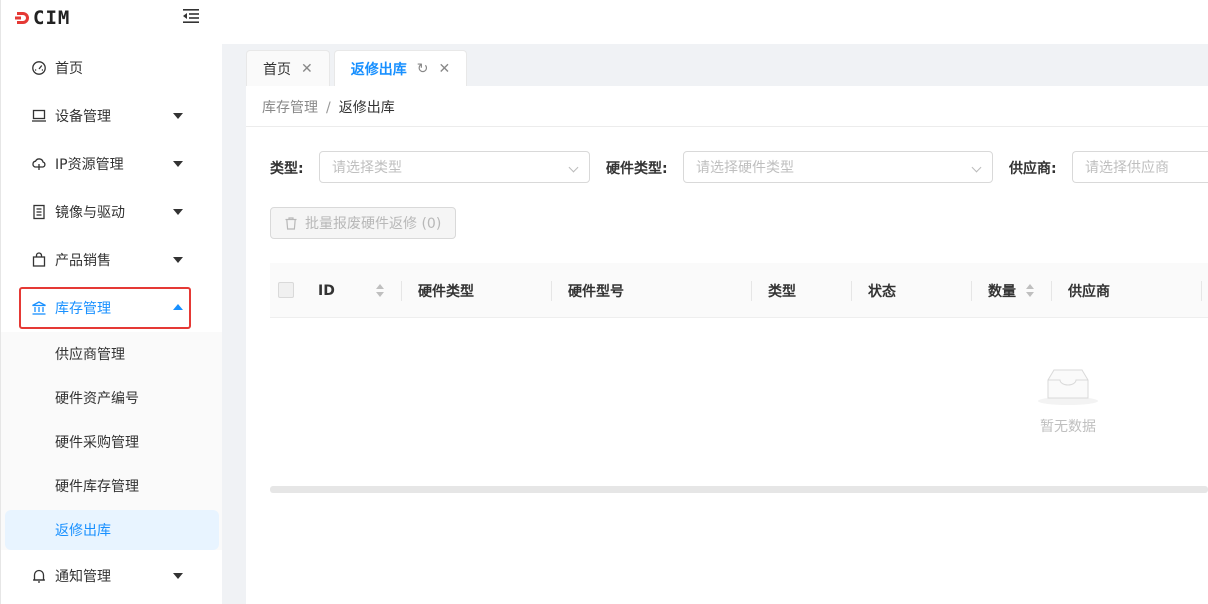 The height and width of the screenshot is (604, 1208). I want to click on supplier-filter-label: 供应商:, so click(1033, 169).